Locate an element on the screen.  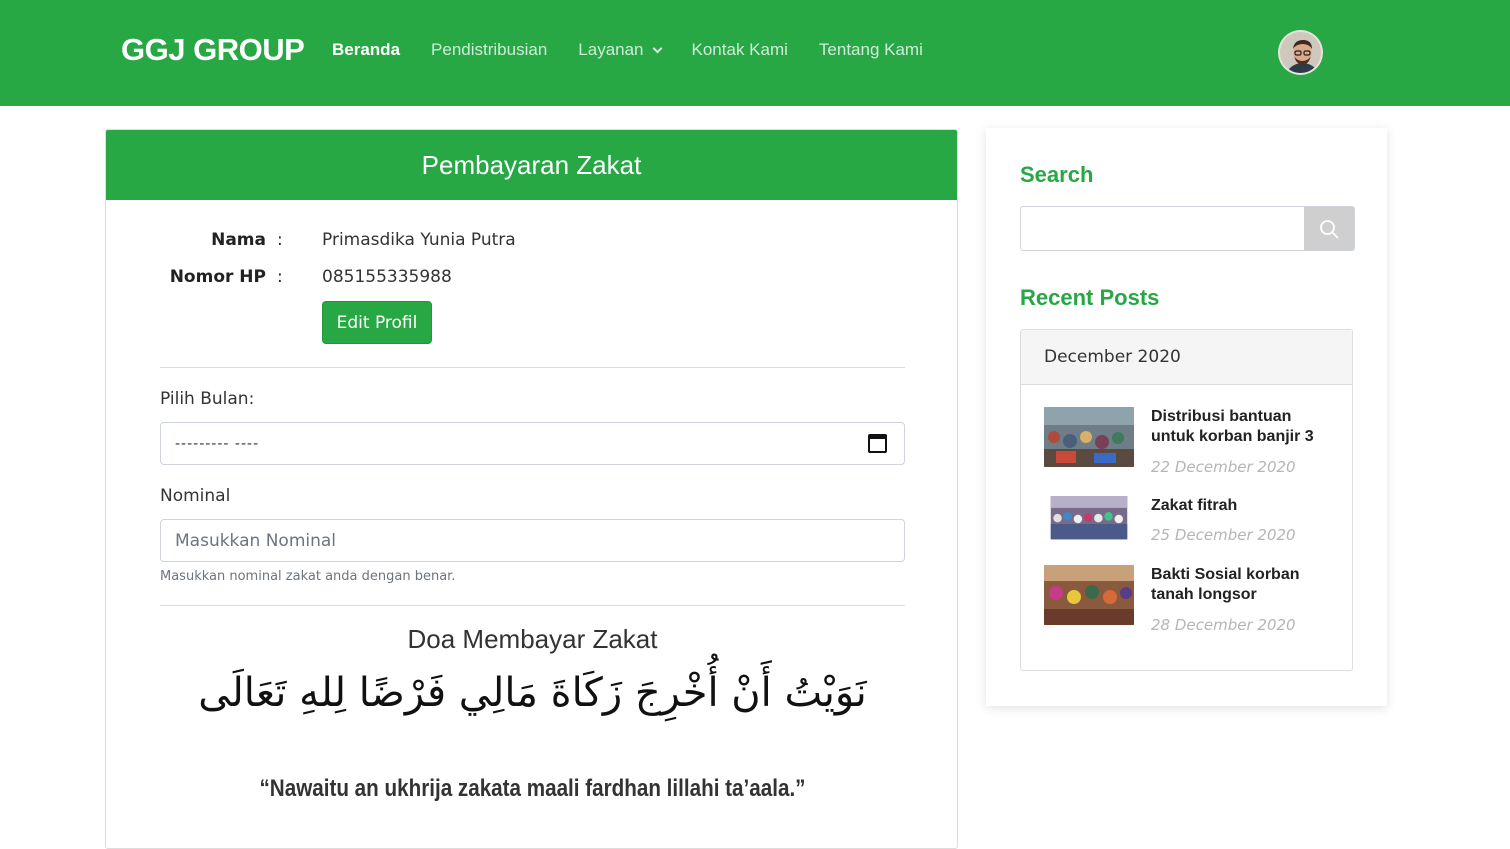
nominal-placeholder: Masukkan Nominal is located at coordinates (256, 540).